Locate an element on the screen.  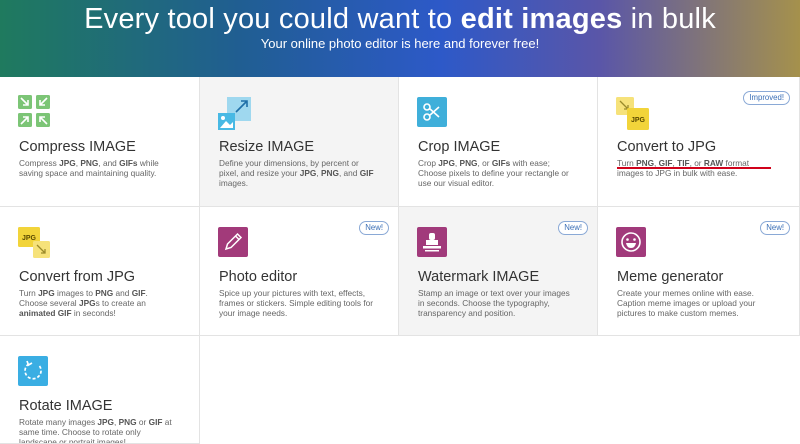
tool-title: Crop IMAGE is located at coordinates (459, 147).